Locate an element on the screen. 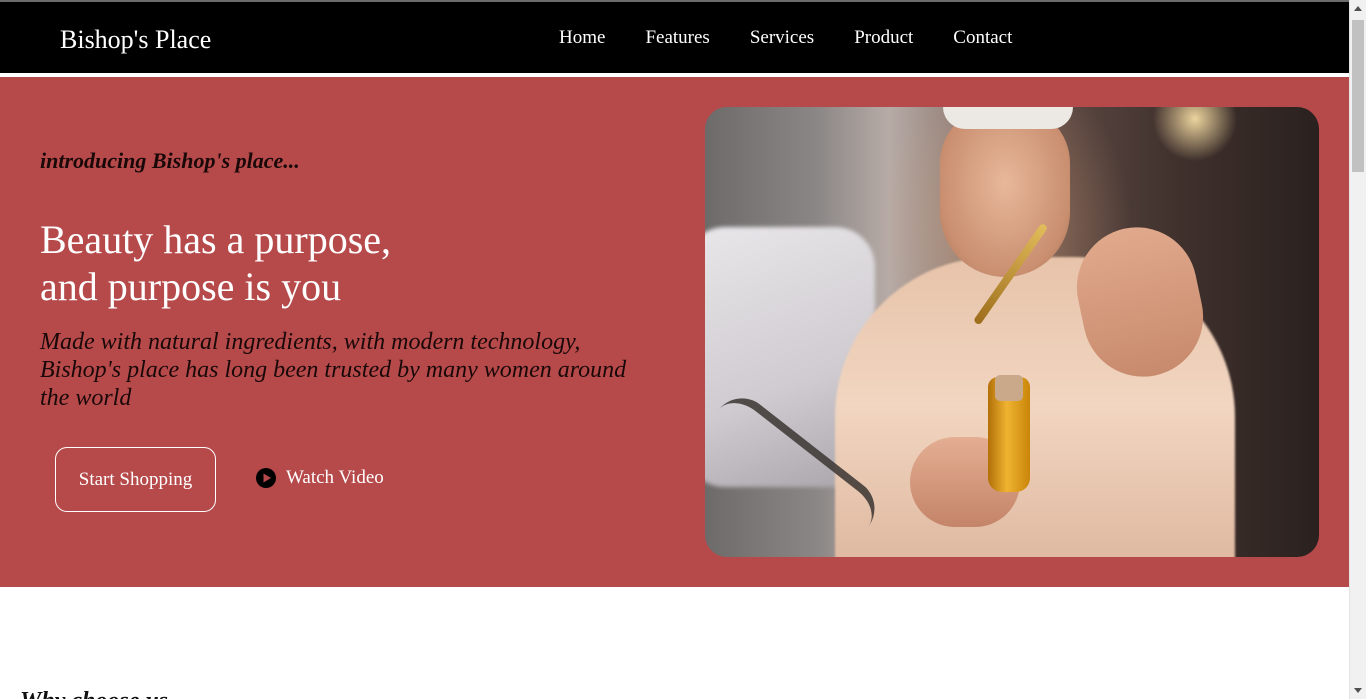  nav-link-product: Product is located at coordinates (883, 38).